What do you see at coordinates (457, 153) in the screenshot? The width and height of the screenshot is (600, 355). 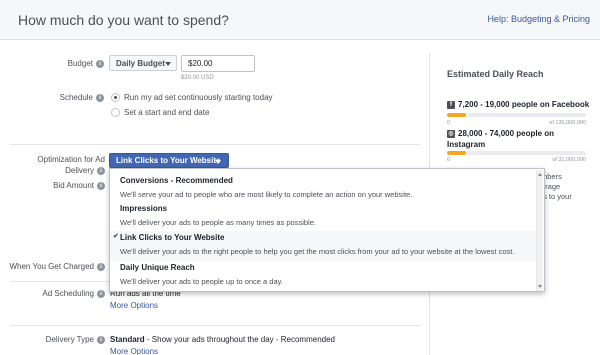 I see `instagram-reach-bar-fill` at bounding box center [457, 153].